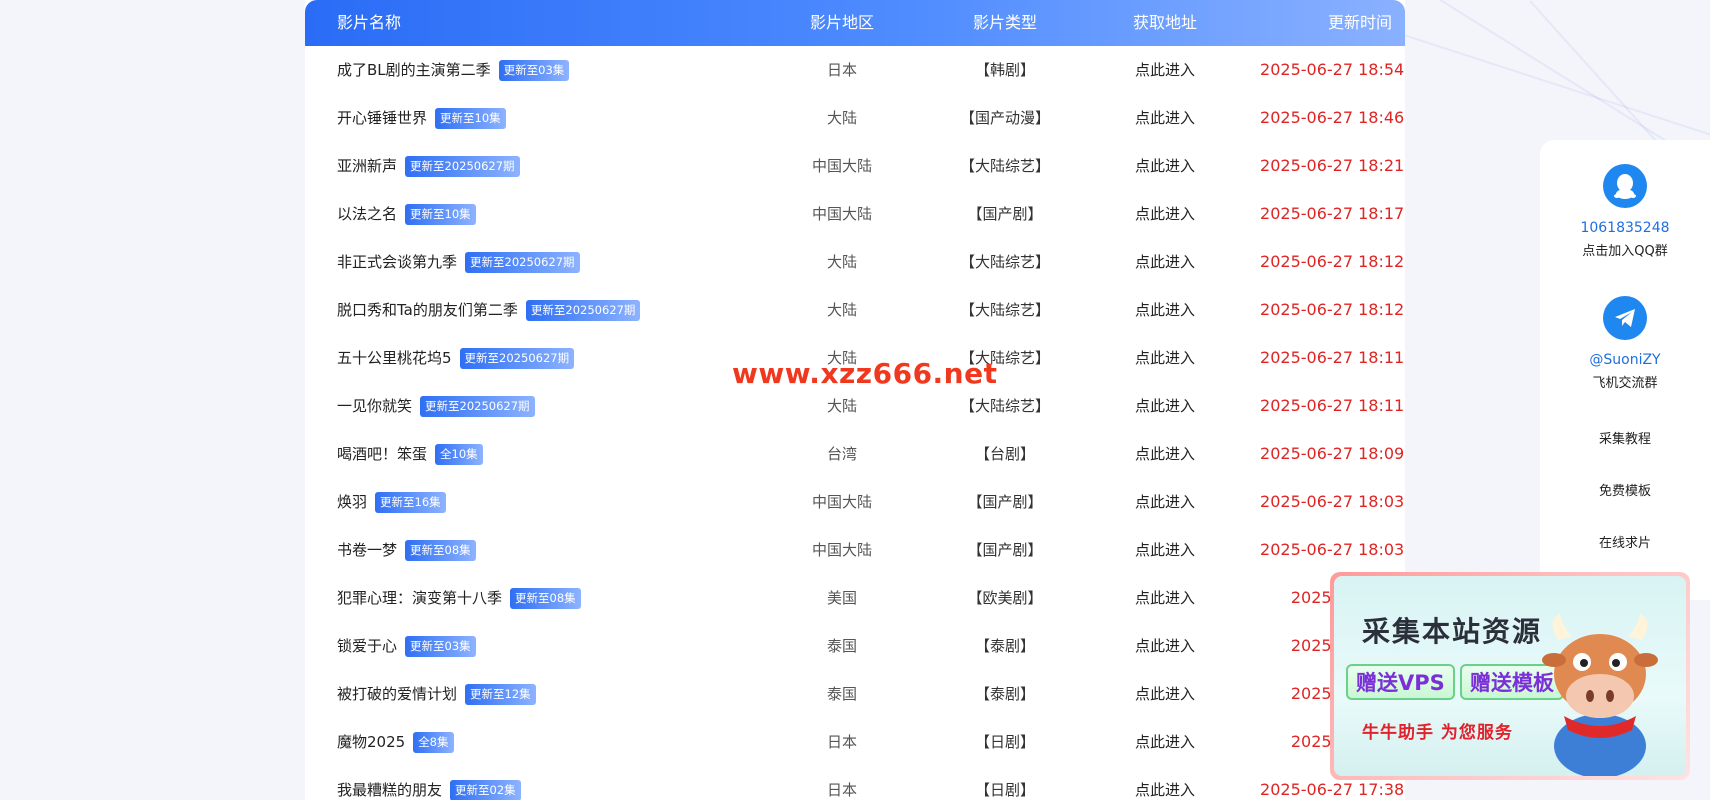 The width and height of the screenshot is (1710, 800). I want to click on update-time: 2025-06-27 18:03:39, so click(1332, 501).